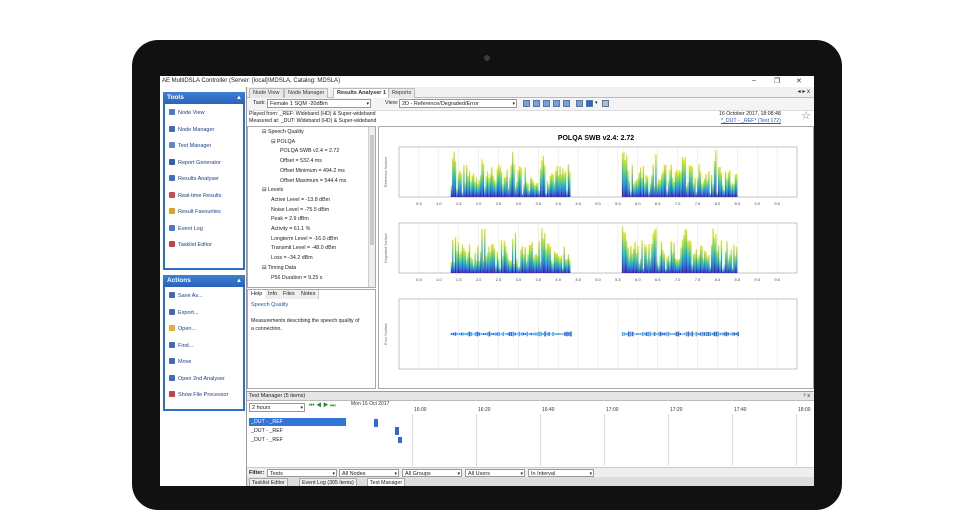 The width and height of the screenshot is (980, 510). Describe the element at coordinates (526, 103) in the screenshot. I see `layout-icon` at that location.